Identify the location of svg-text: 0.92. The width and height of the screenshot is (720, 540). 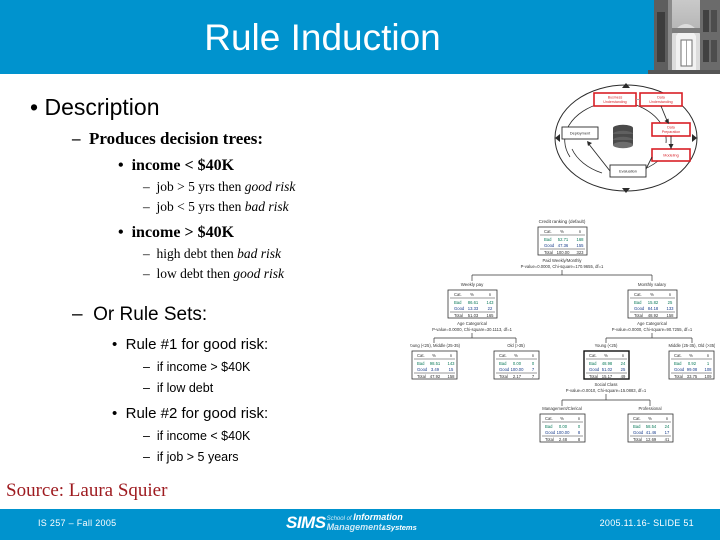
(692, 363).